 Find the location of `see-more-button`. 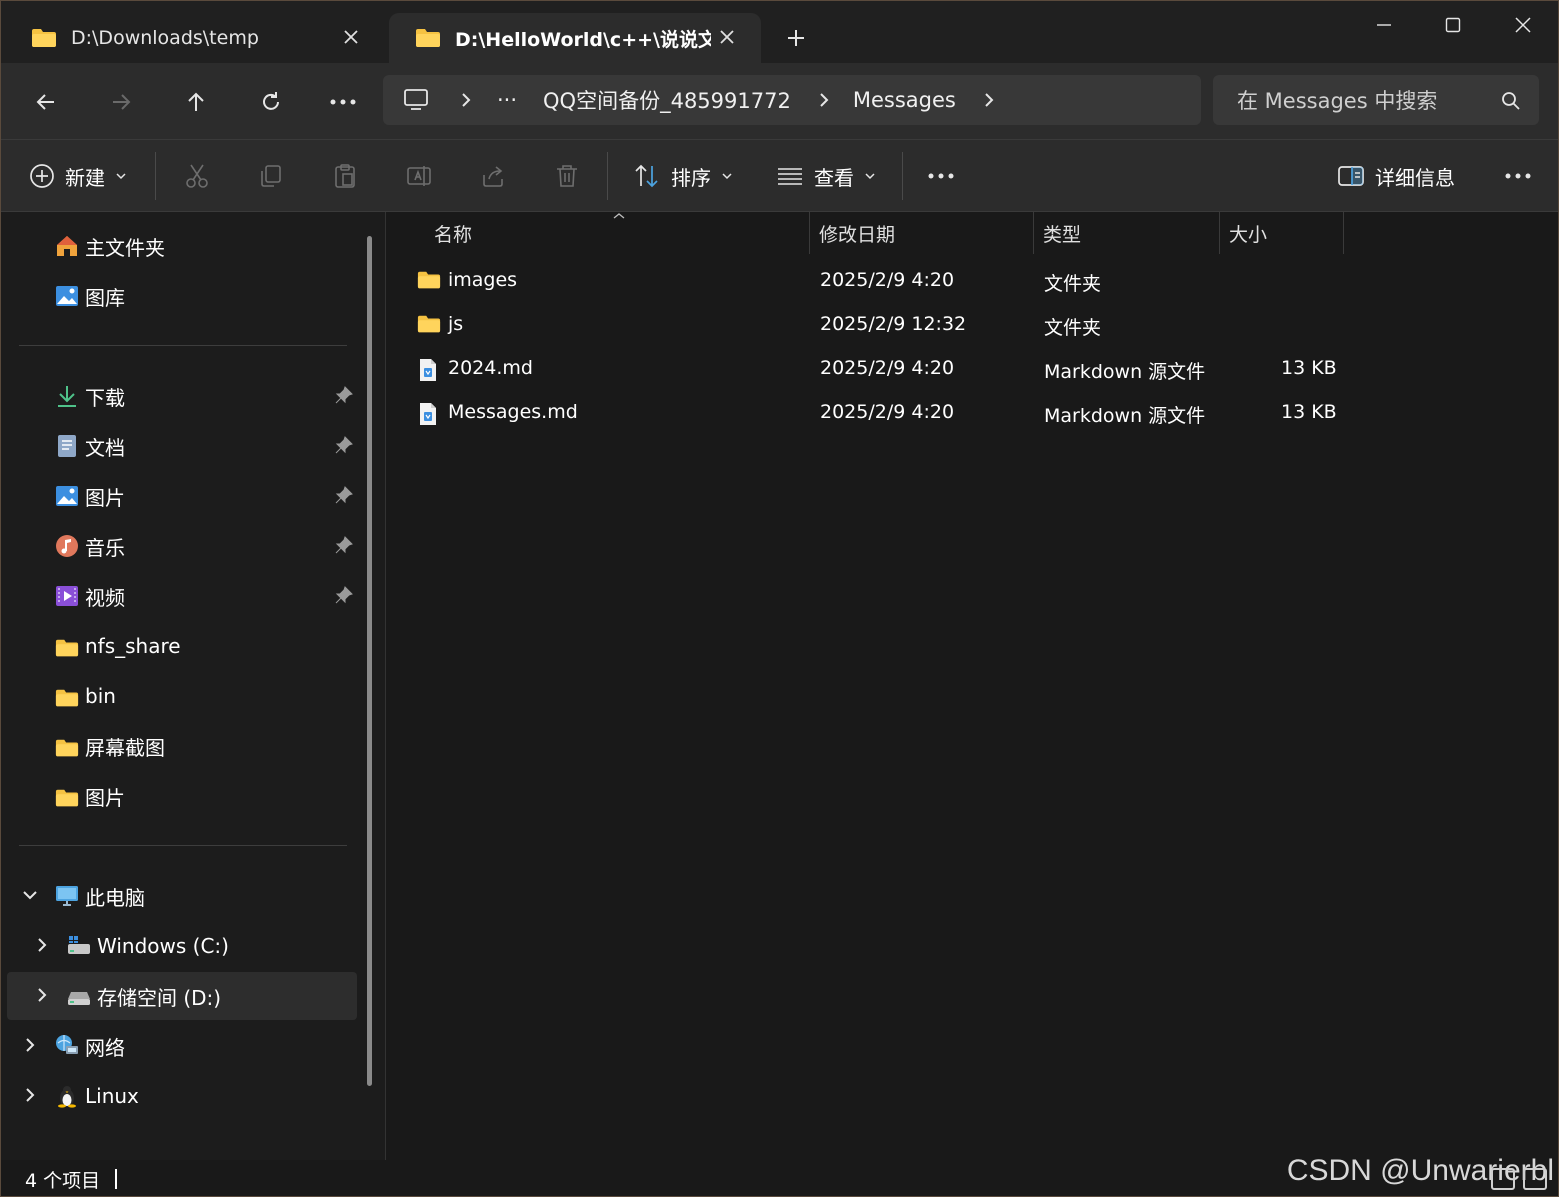

see-more-button is located at coordinates (1518, 176).